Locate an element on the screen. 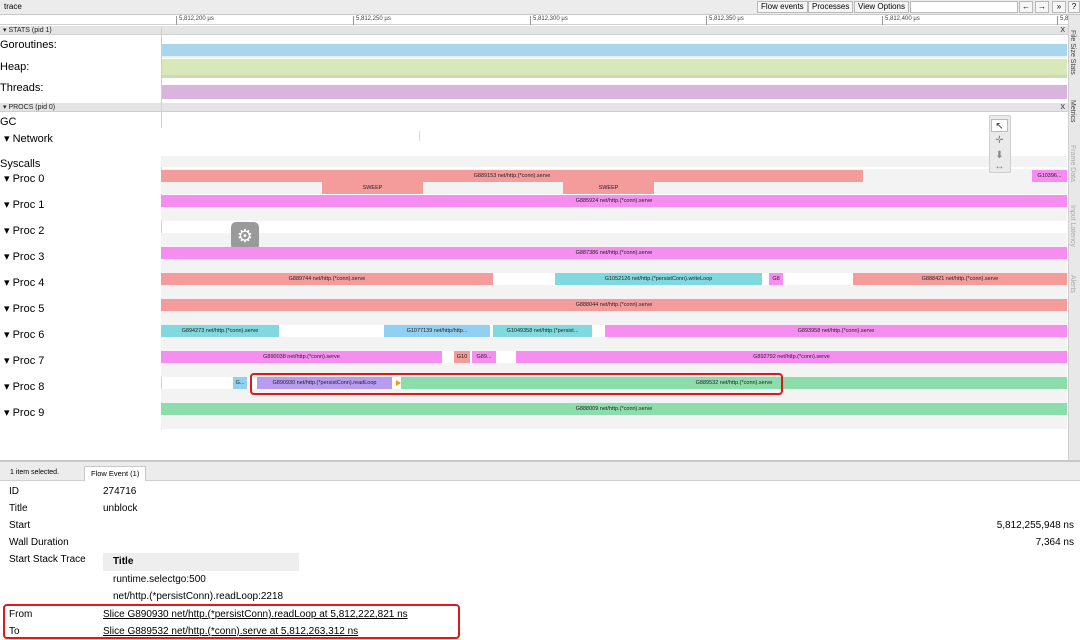 This screenshot has width=1080, height=640. goroutine-slice: G890038 net/http.(*conn).serve is located at coordinates (301, 357).